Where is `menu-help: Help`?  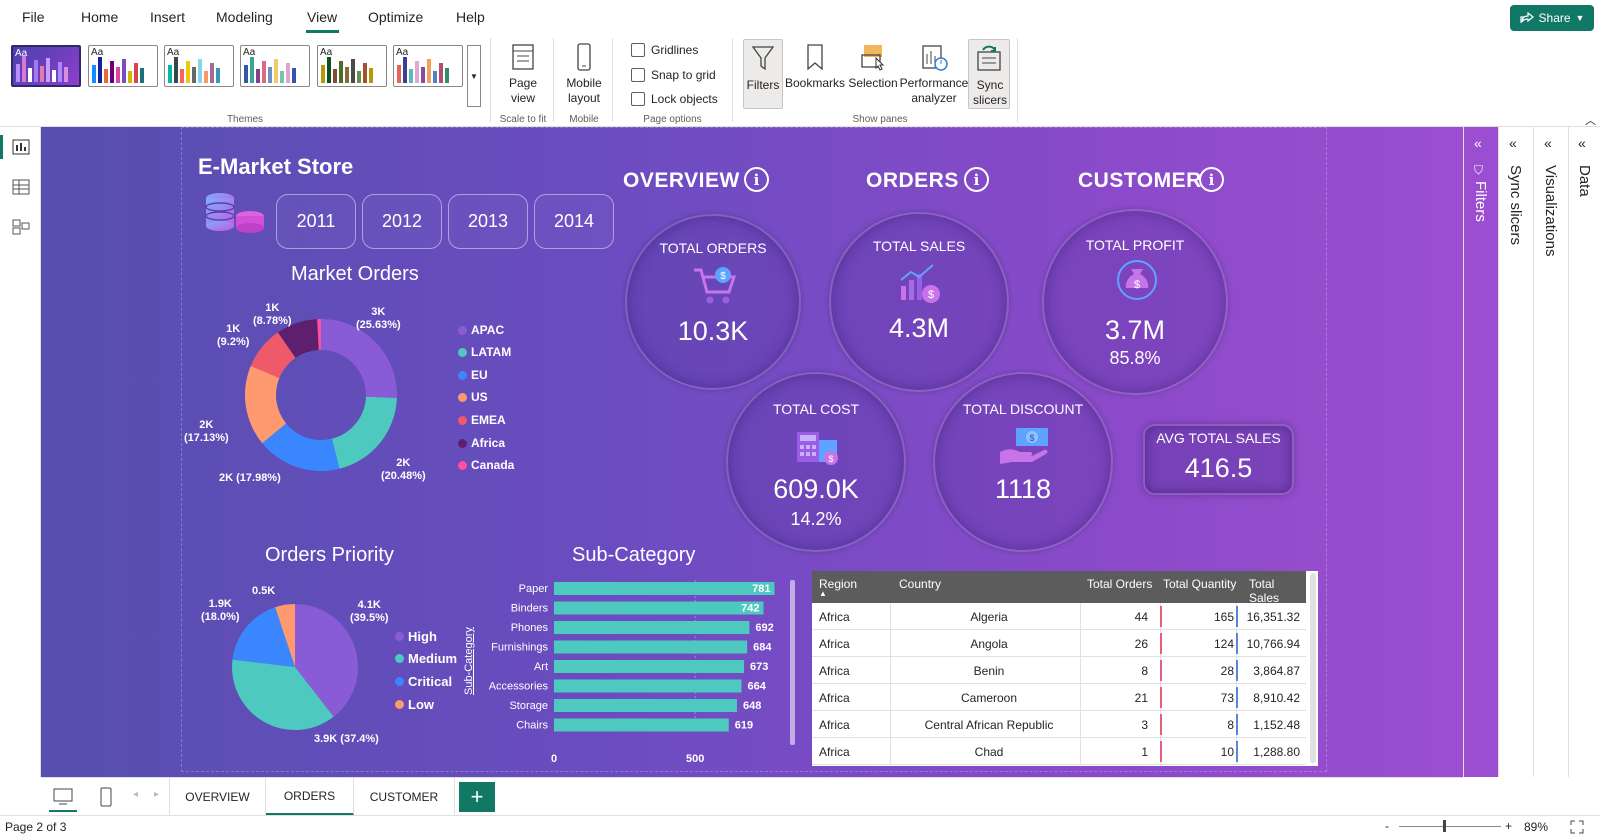 menu-help: Help is located at coordinates (470, 17).